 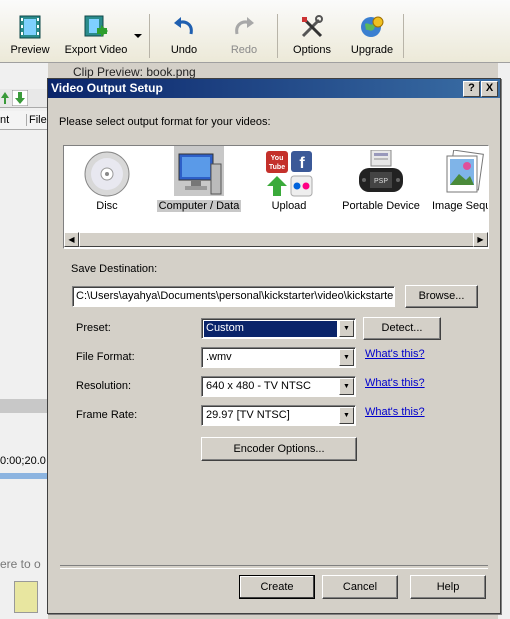 I want to click on left-background-panel: nt File 0:00;20.0 ere to o, so click(x=24, y=341).